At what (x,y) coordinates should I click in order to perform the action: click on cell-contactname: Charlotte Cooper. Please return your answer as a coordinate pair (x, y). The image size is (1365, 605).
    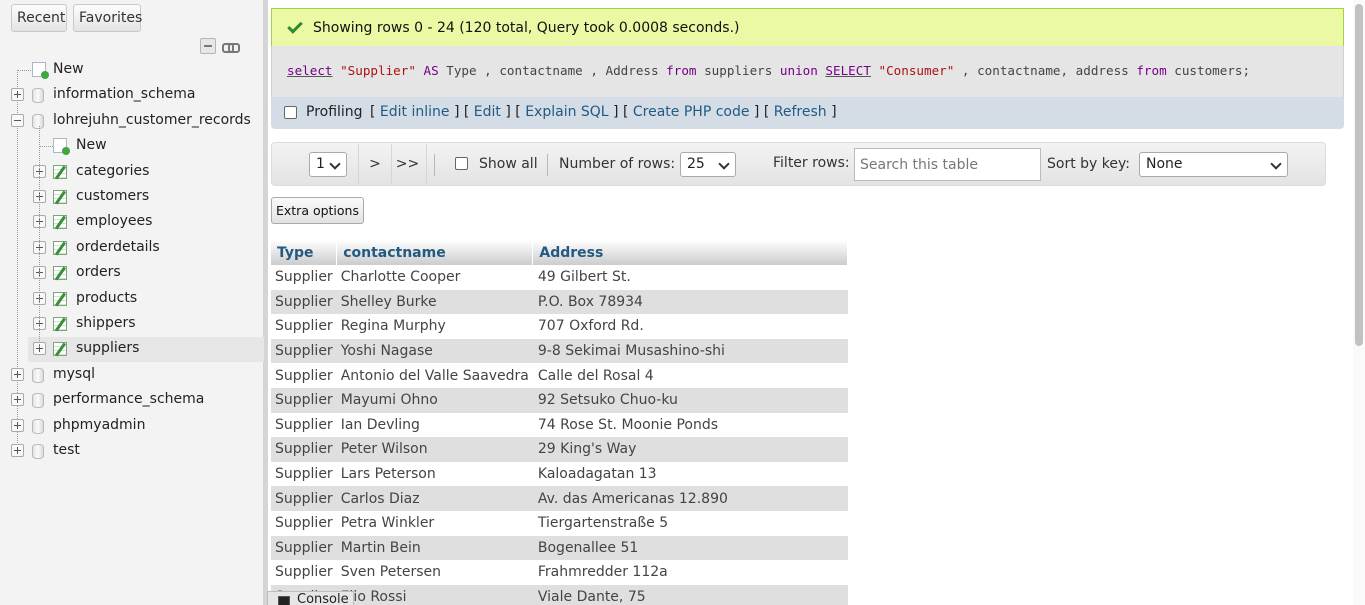
    Looking at the image, I should click on (434, 277).